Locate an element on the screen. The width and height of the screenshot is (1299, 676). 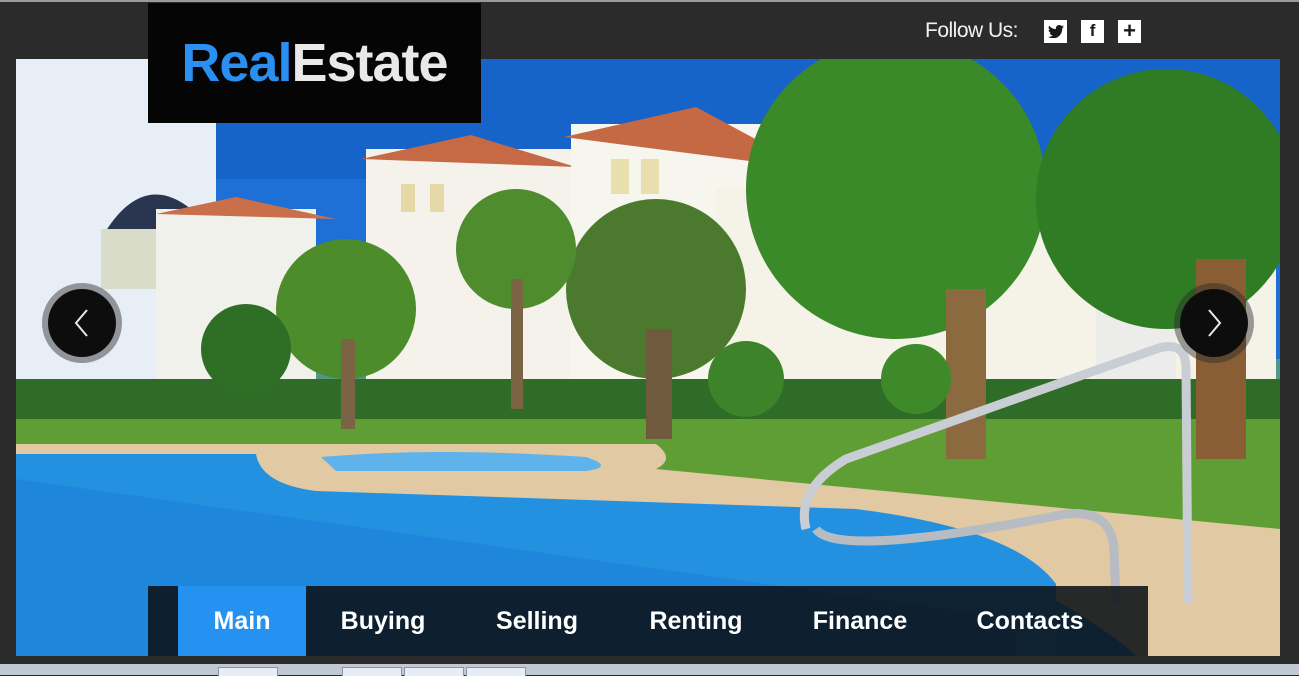
window-top-border is located at coordinates (649, 1).